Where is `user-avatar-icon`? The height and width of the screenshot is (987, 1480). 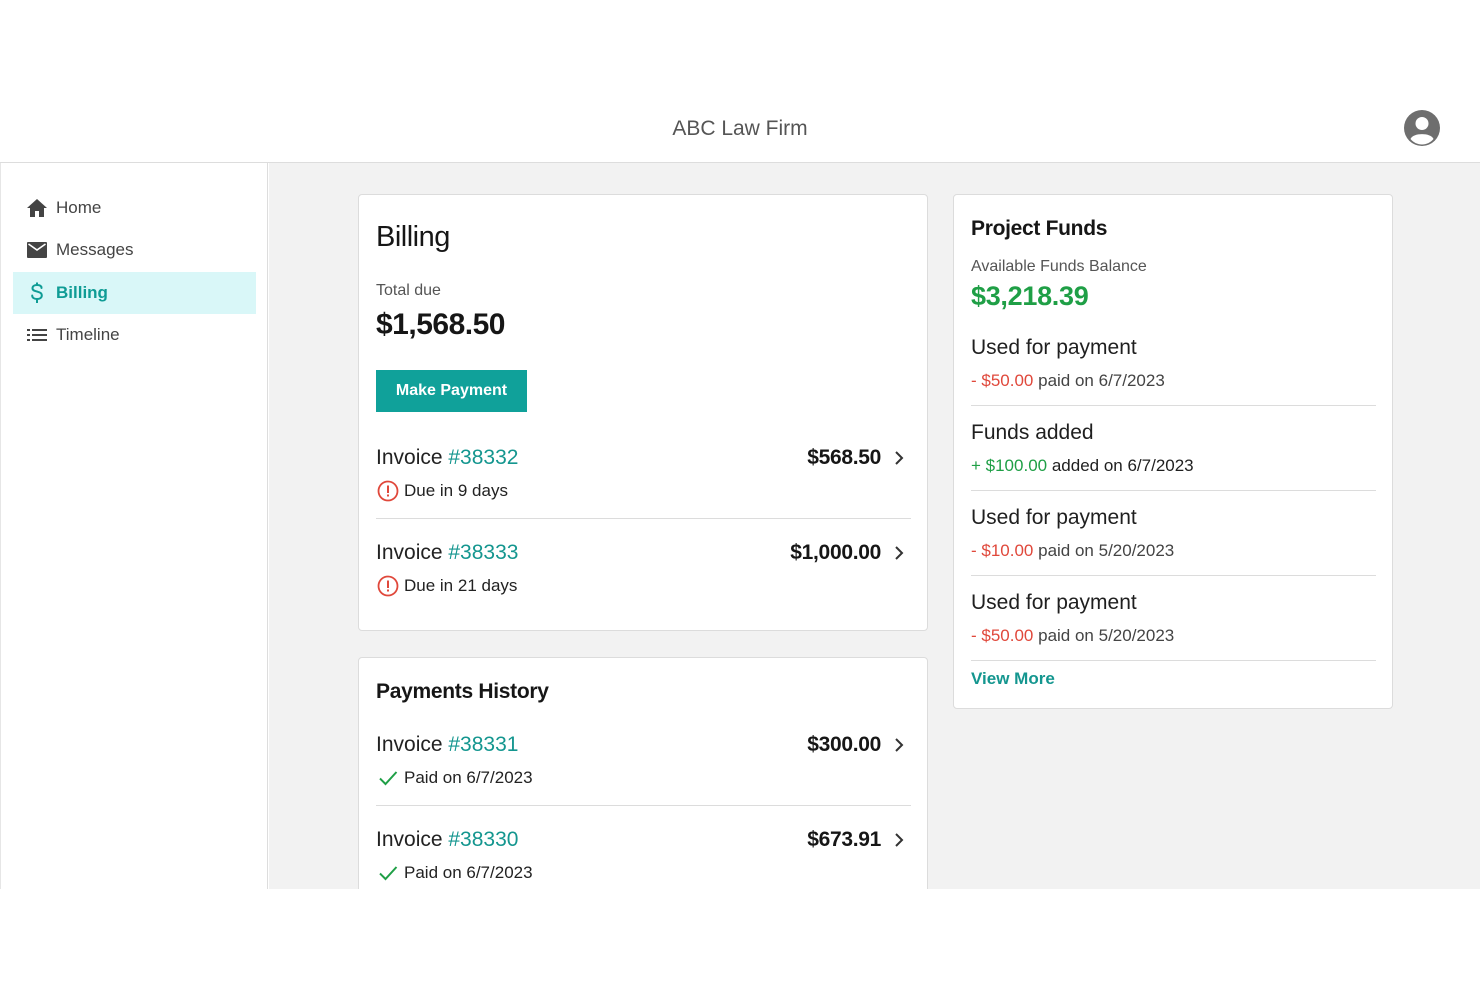 user-avatar-icon is located at coordinates (1422, 128).